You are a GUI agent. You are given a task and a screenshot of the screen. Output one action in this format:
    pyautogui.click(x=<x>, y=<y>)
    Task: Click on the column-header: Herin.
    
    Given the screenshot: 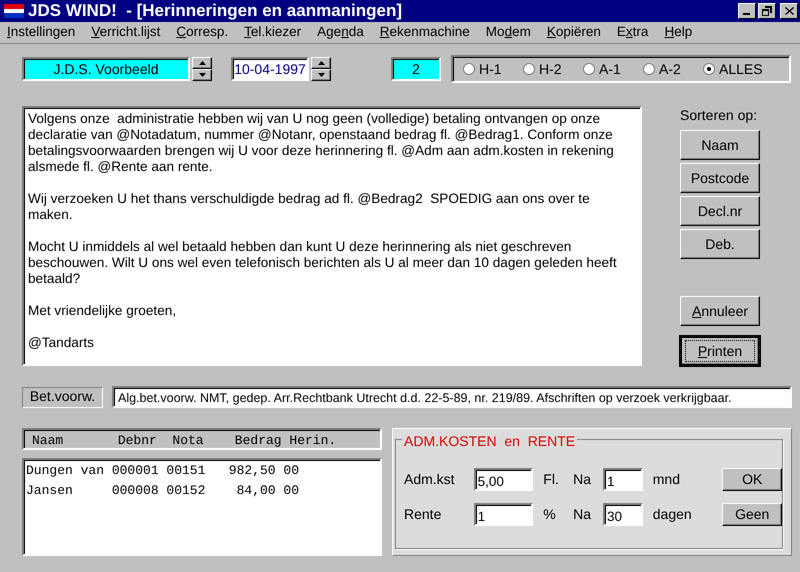 What is the action you would take?
    pyautogui.click(x=313, y=441)
    